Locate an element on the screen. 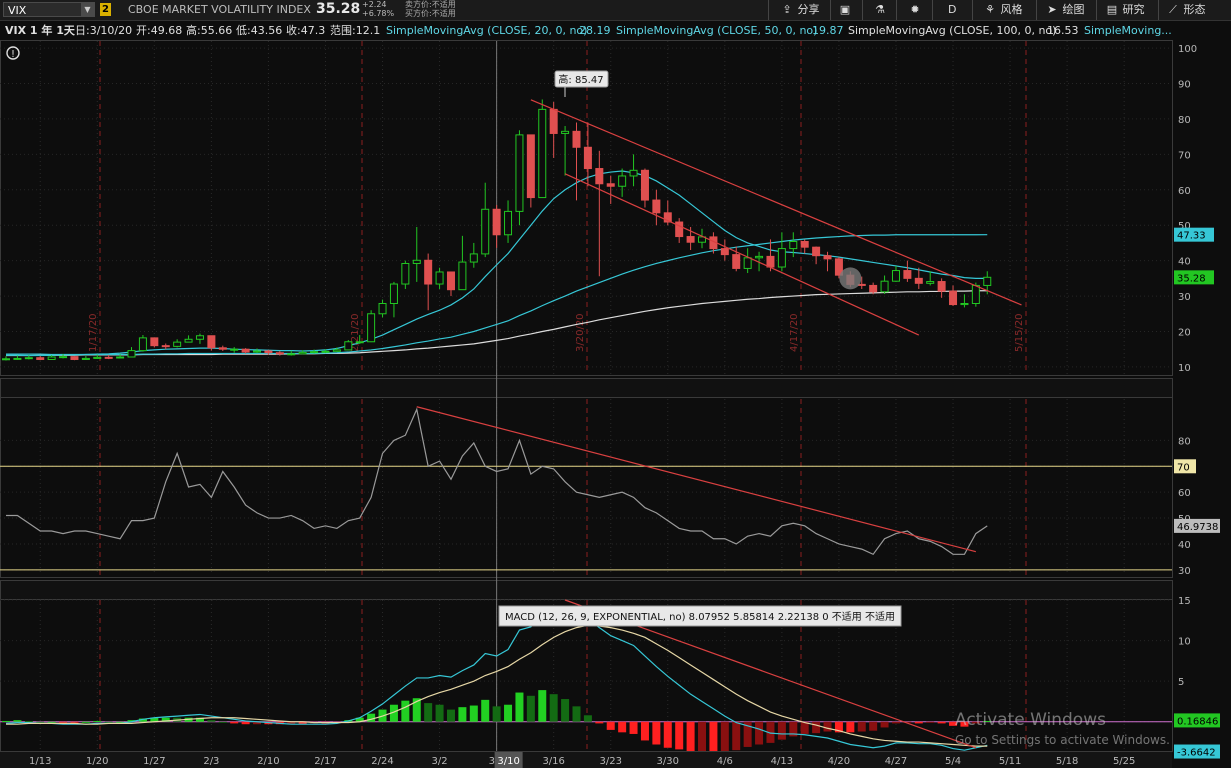 This screenshot has height=768, width=1231. date-tick-label: 2/17 is located at coordinates (325, 761).